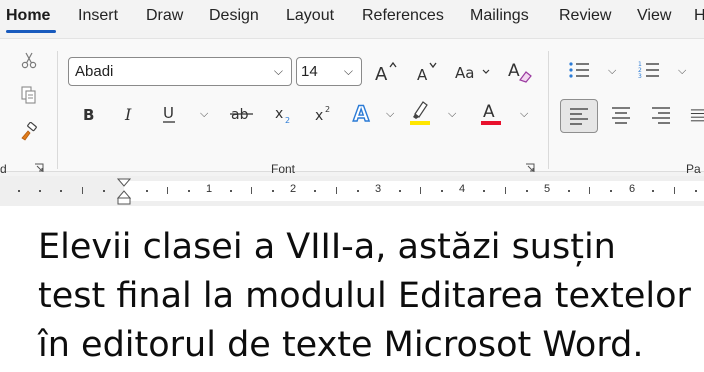 Image resolution: width=704 pixels, height=372 pixels. I want to click on clipboard-group-label-fragment: d, so click(3, 169).